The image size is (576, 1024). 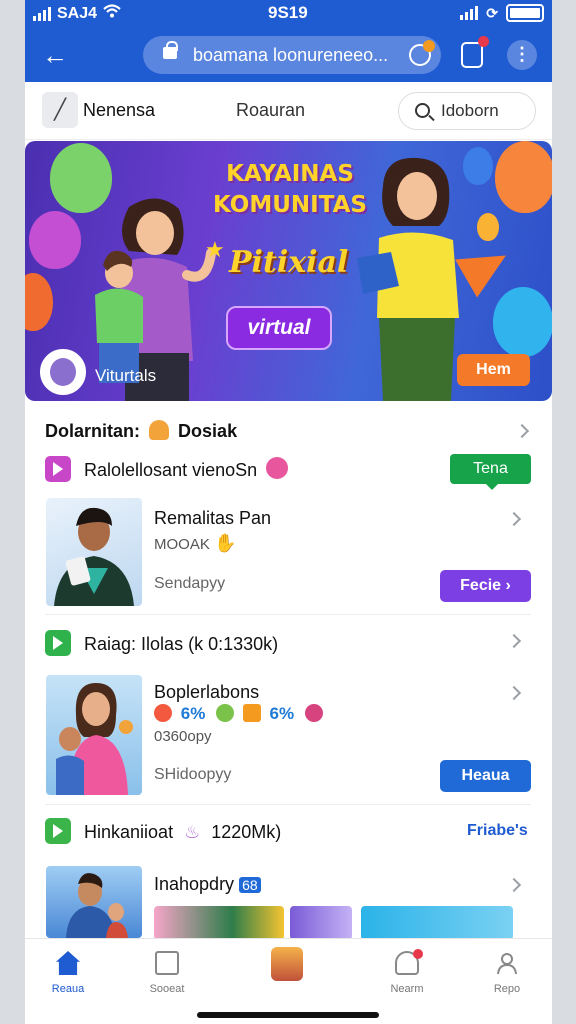 What do you see at coordinates (94, 739) in the screenshot?
I see `woman-child-photo-illustration` at bounding box center [94, 739].